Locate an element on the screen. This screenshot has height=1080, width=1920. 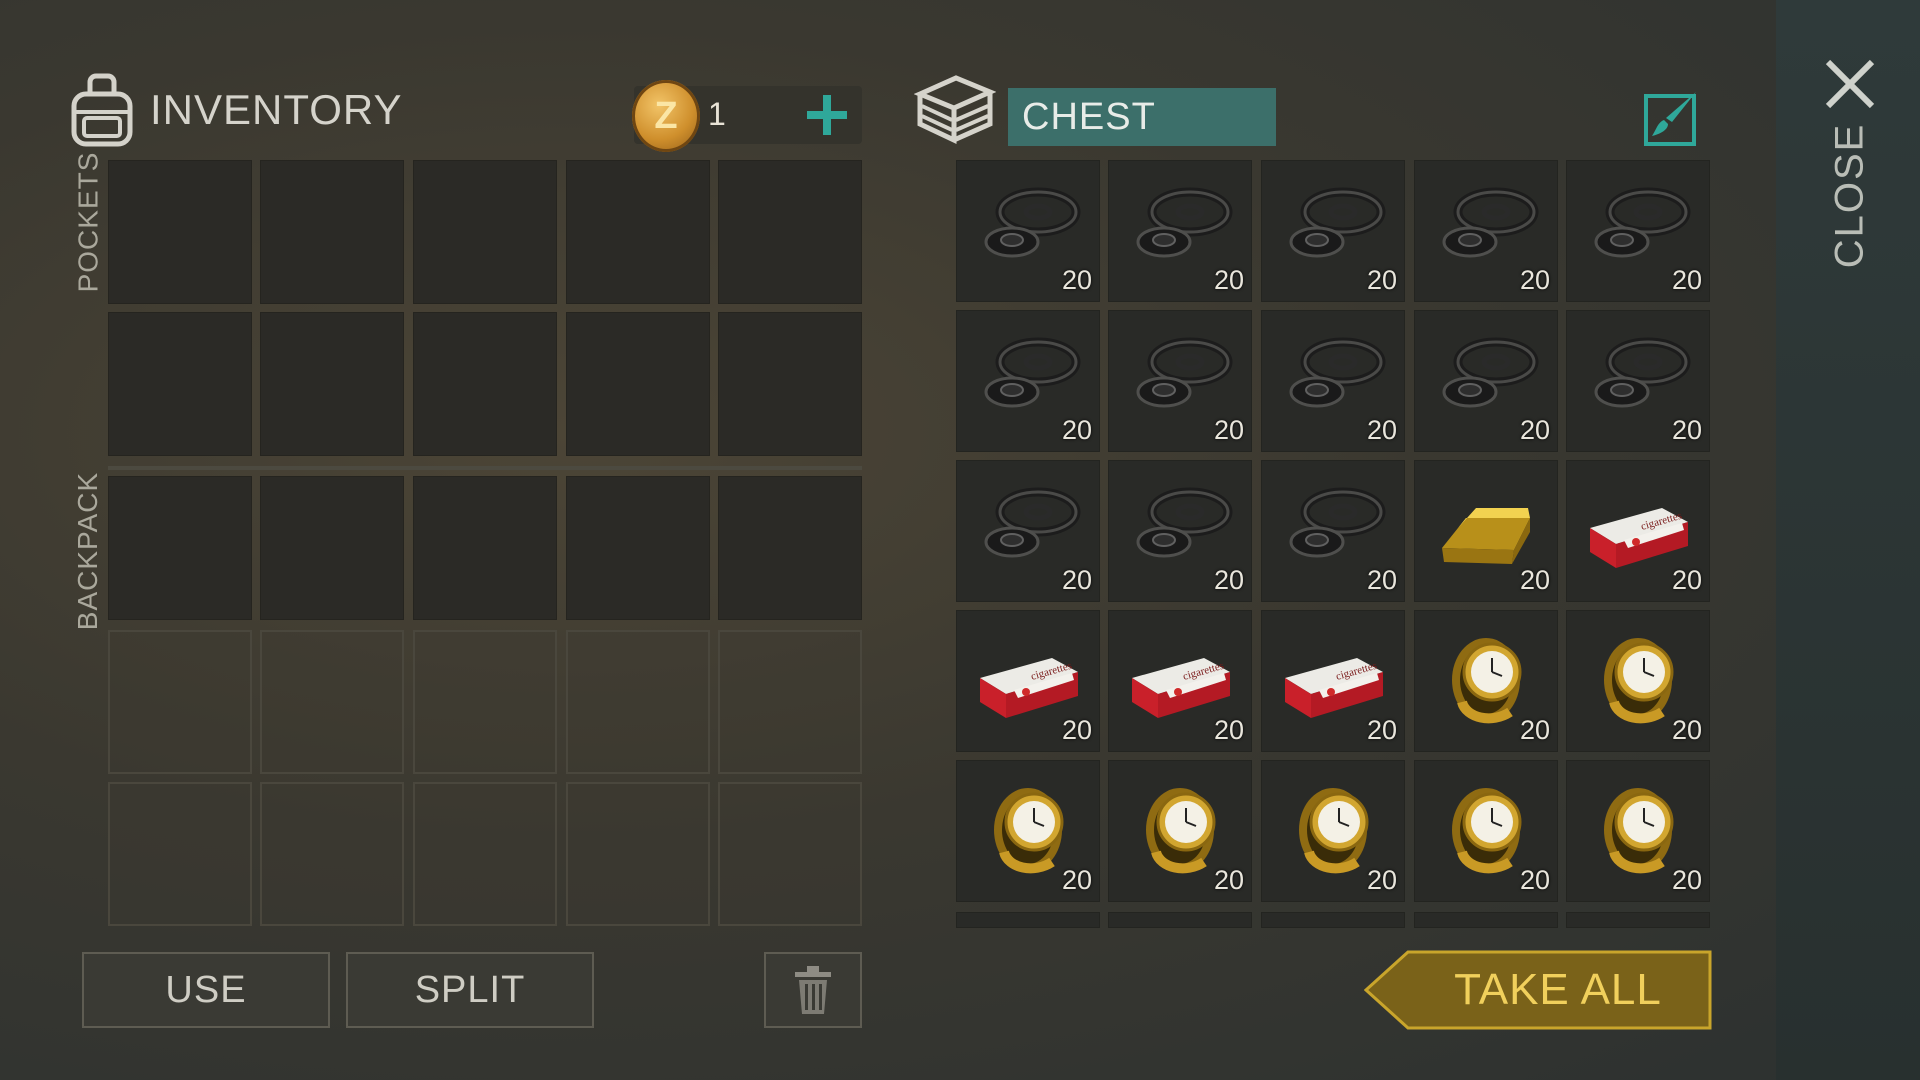
coin-letter: Z is located at coordinates (666, 115).